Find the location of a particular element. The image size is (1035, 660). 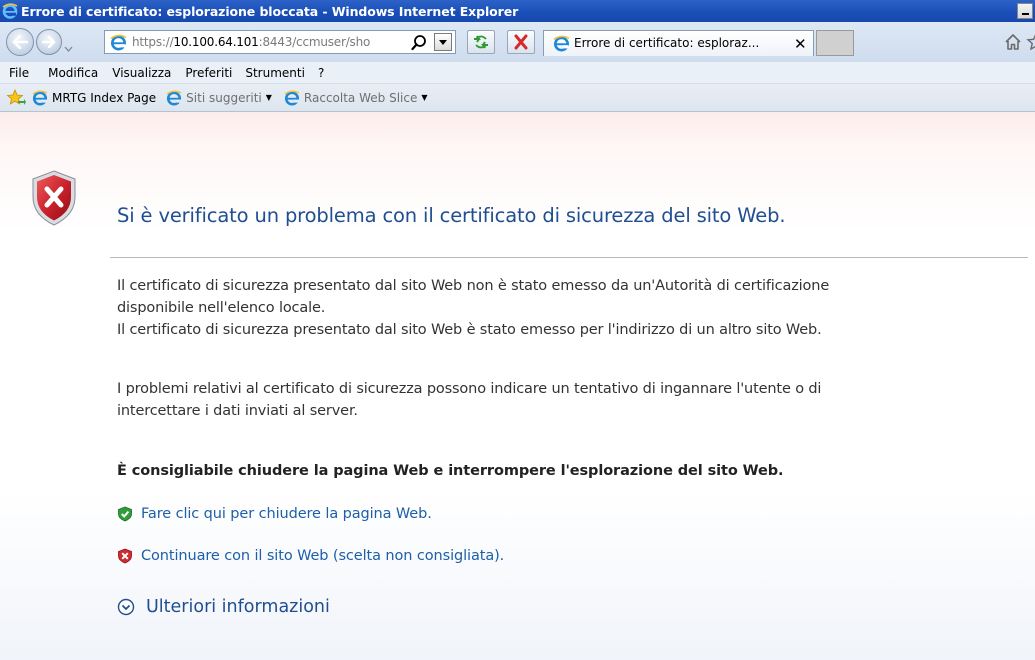

menu-preferiti: Preferiti is located at coordinates (201, 73).